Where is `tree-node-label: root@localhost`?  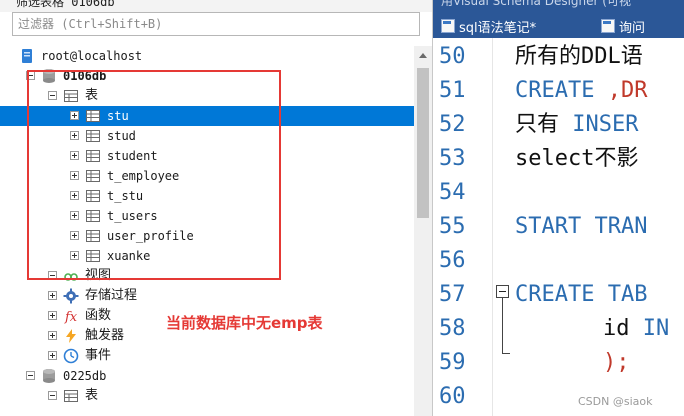
tree-node-label: root@localhost is located at coordinates (92, 56).